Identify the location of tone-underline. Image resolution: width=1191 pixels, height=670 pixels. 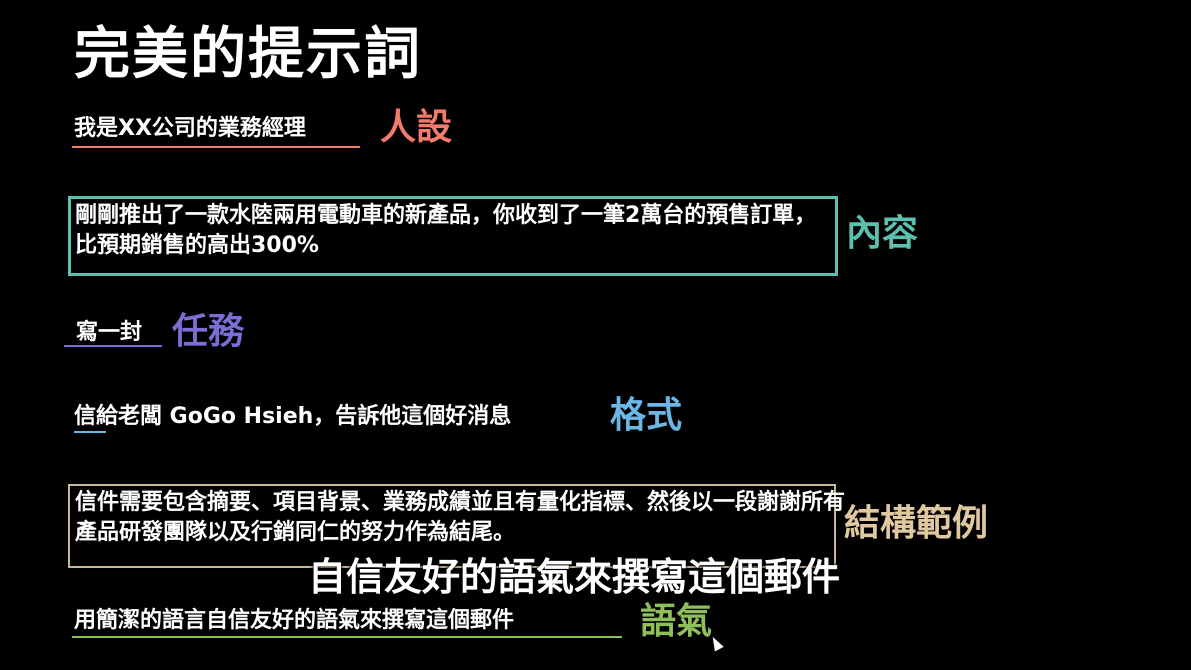
(347, 637).